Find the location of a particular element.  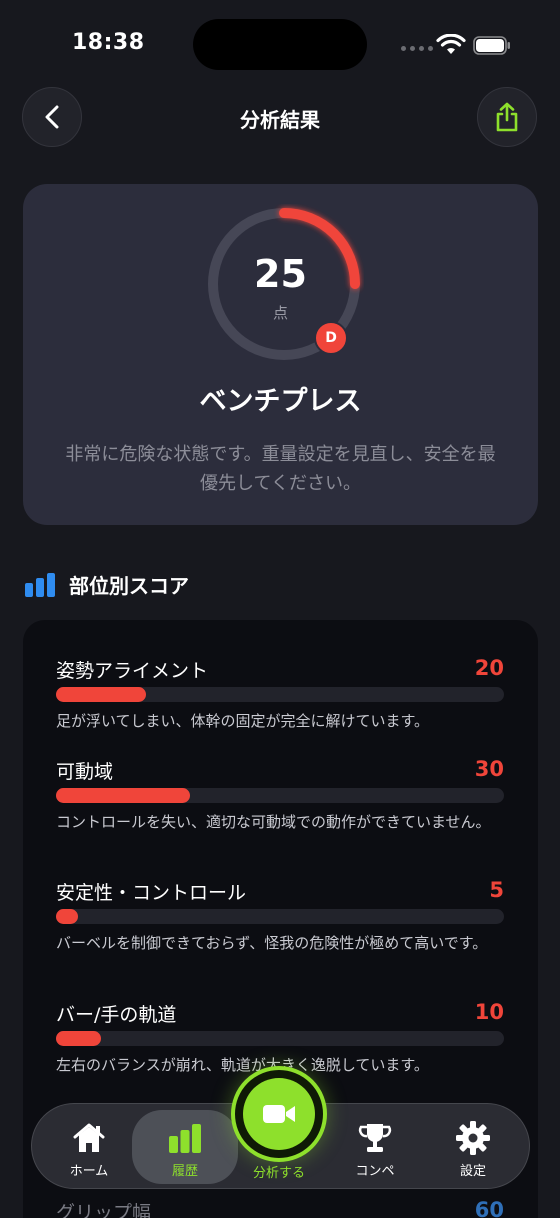

breakdown-item-name: 姿勢アライメント is located at coordinates (132, 671).